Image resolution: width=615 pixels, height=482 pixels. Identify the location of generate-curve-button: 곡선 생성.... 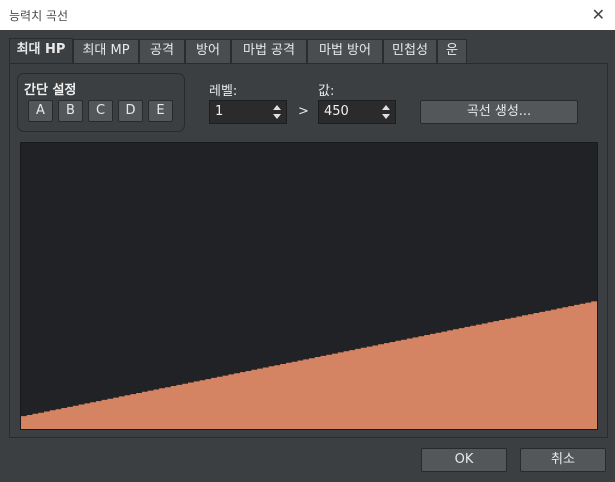
(499, 112).